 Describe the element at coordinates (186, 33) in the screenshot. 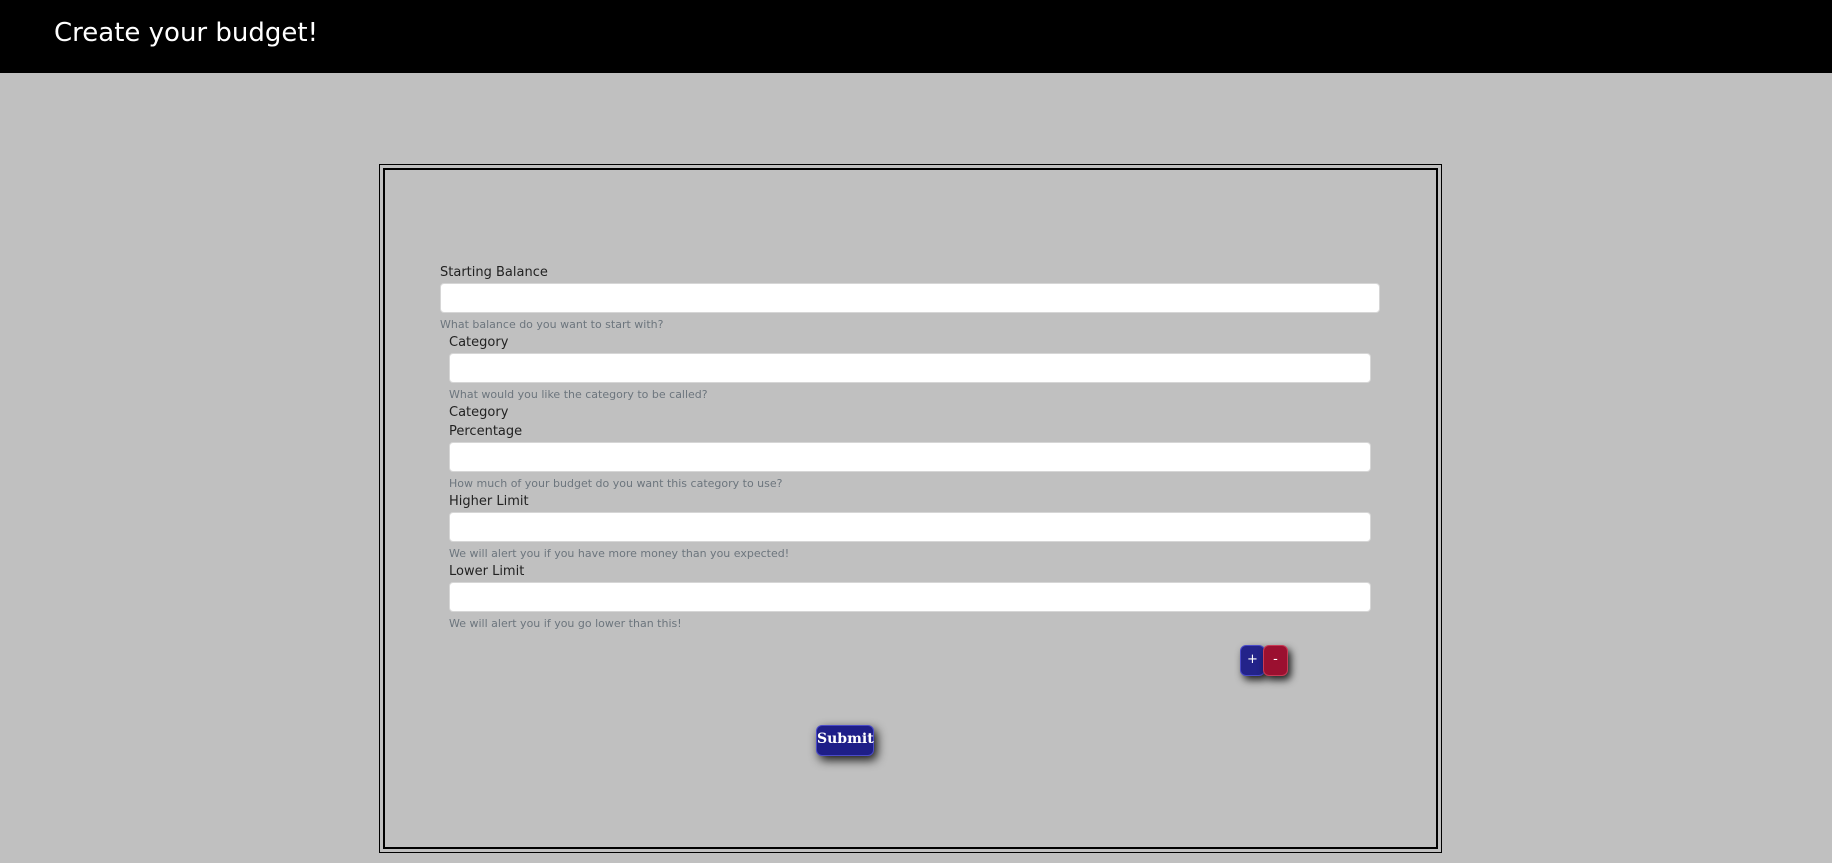

I see `page-title: Create your budget!` at that location.